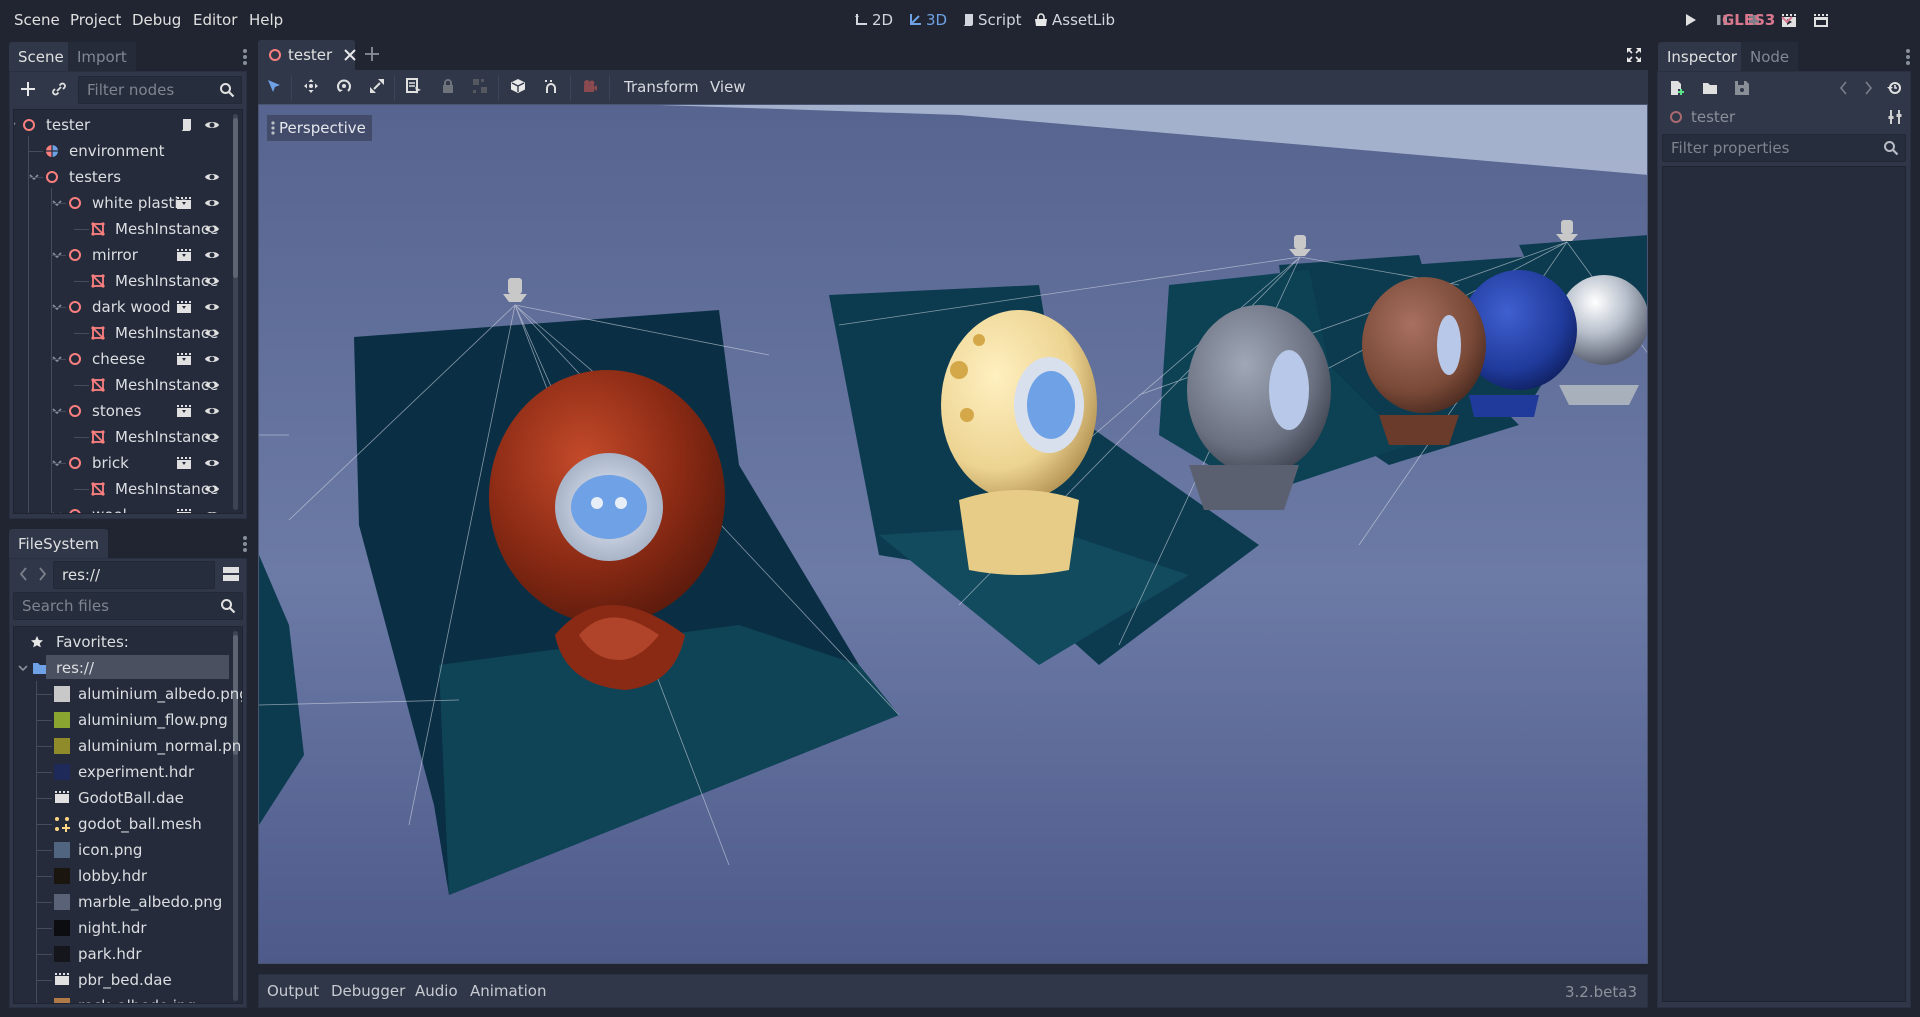 The height and width of the screenshot is (1017, 1920). Describe the element at coordinates (1691, 21) in the screenshot. I see `play-button` at that location.